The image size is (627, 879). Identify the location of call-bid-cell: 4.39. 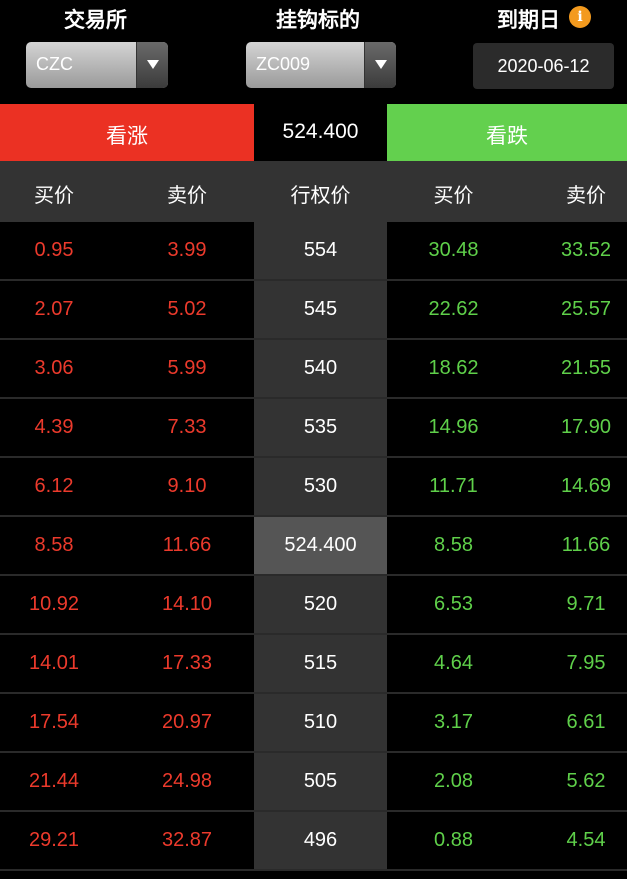
(54, 427).